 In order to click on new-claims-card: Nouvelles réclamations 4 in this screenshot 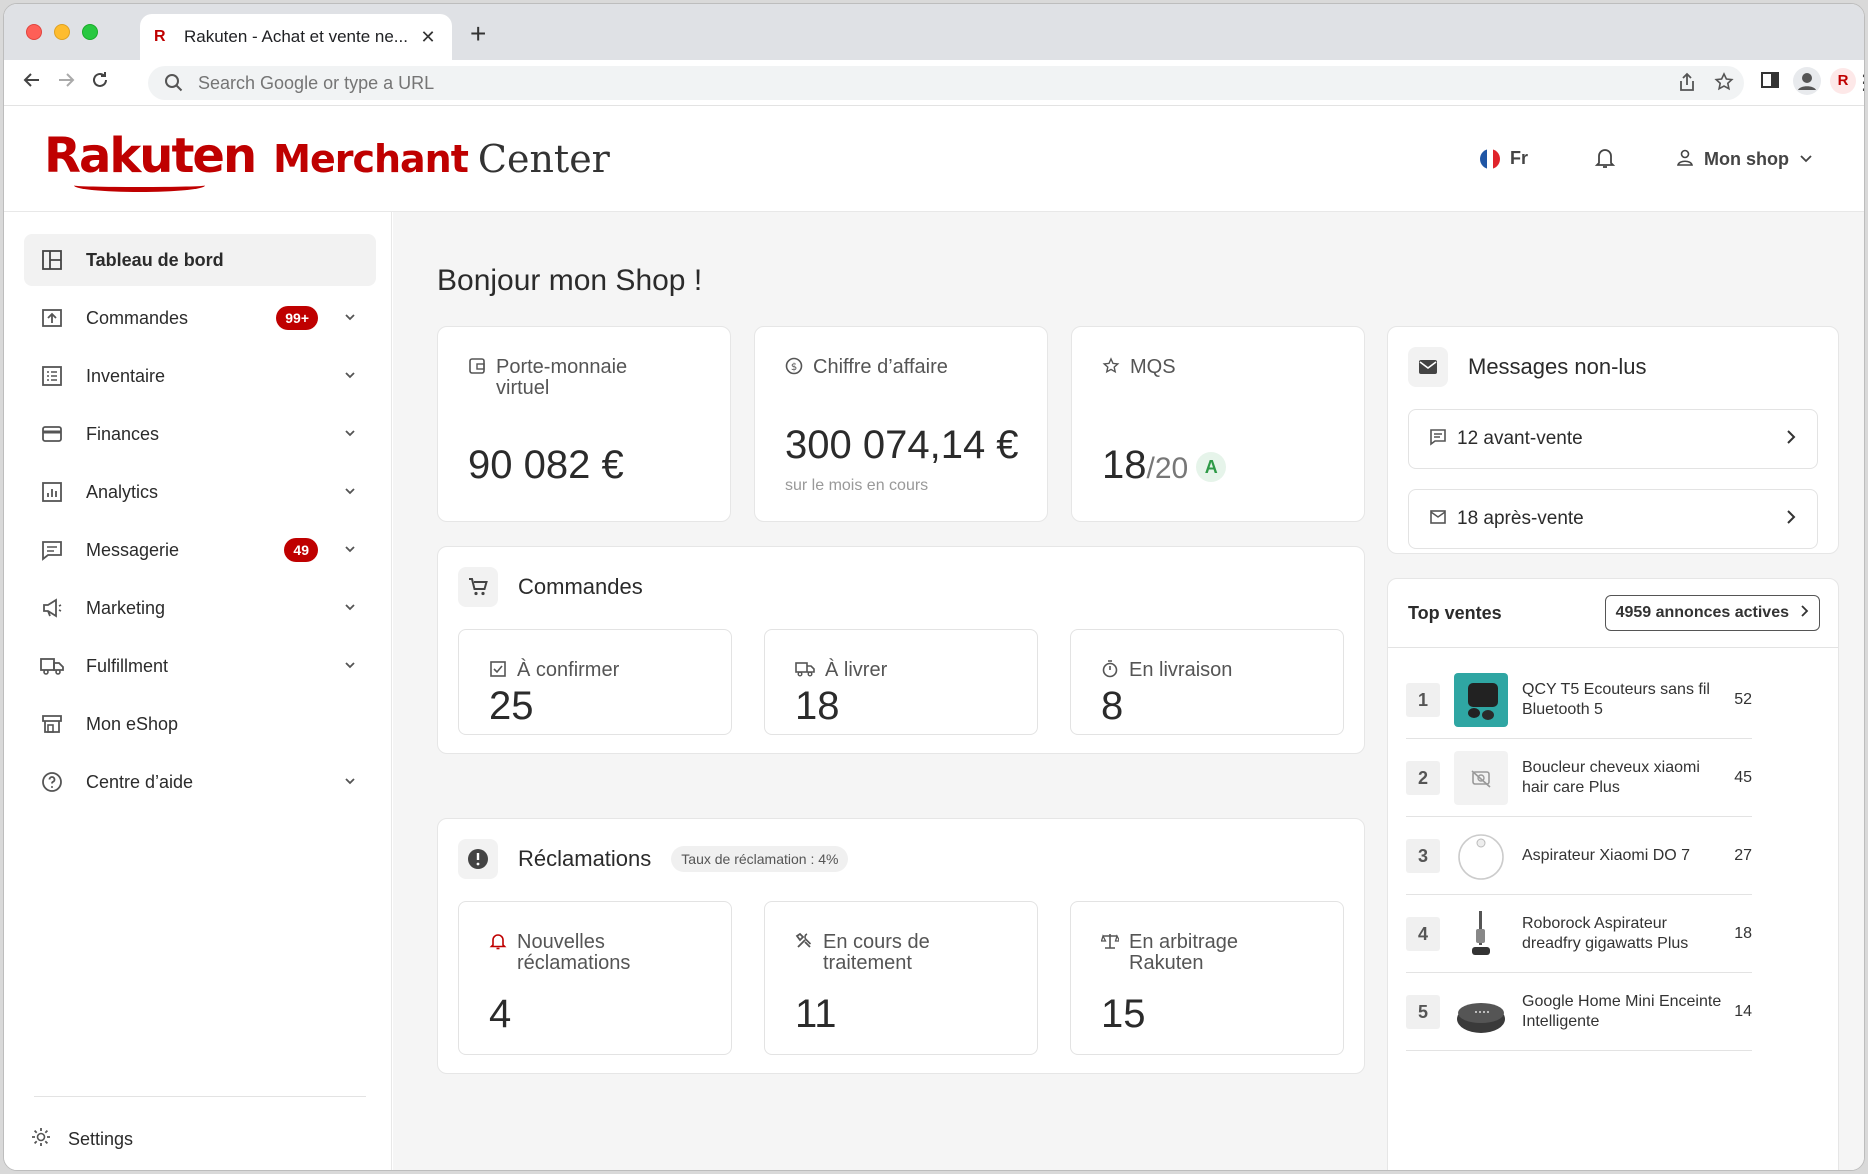, I will do `click(595, 978)`.